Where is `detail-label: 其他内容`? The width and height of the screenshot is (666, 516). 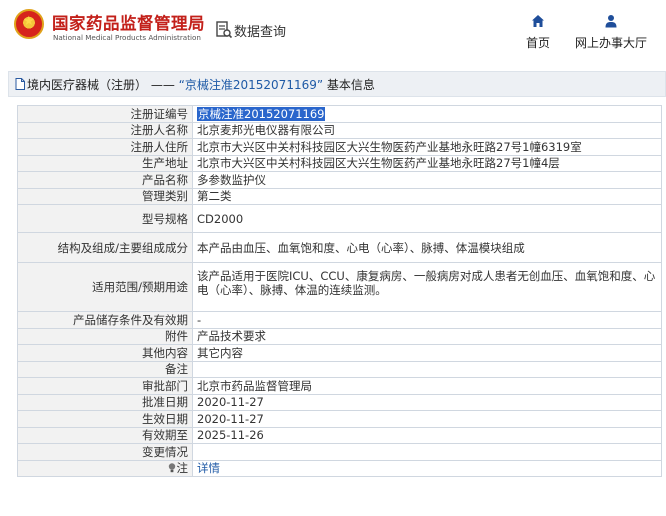 detail-label: 其他内容 is located at coordinates (105, 353).